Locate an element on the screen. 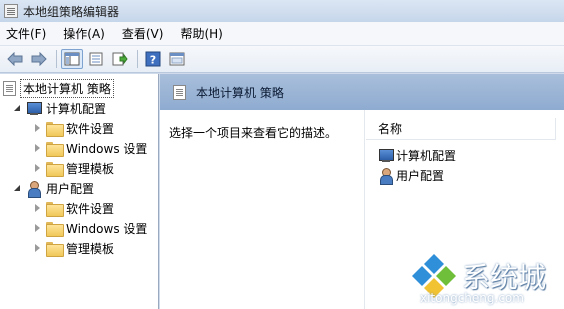 This screenshot has width=564, height=309. show-hide-tree-button is located at coordinates (72, 59).